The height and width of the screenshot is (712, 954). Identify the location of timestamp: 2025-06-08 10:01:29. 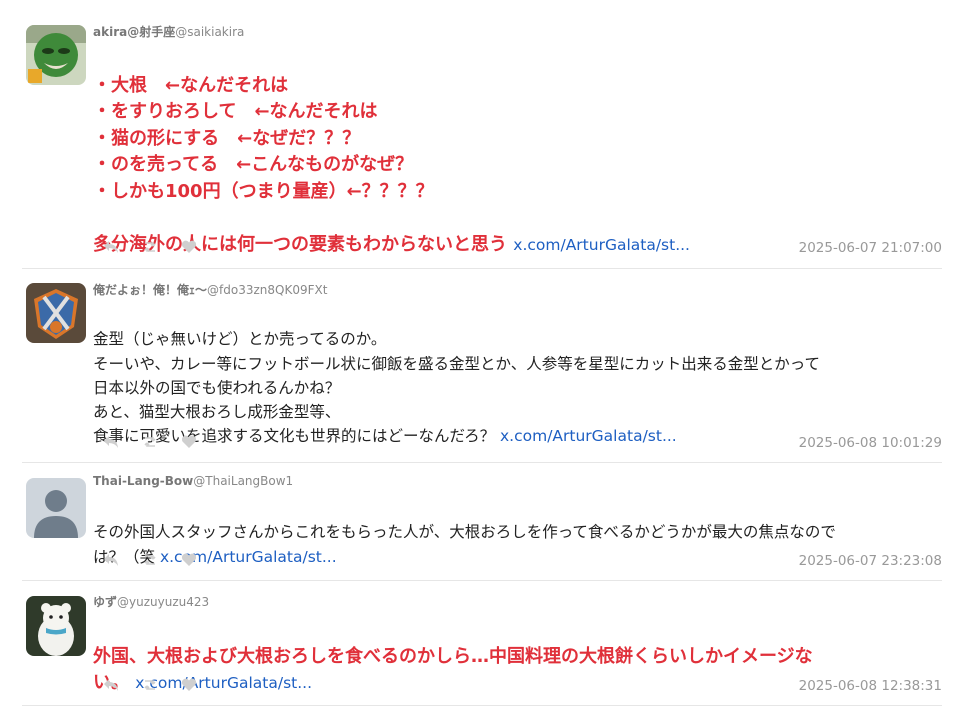
(870, 443).